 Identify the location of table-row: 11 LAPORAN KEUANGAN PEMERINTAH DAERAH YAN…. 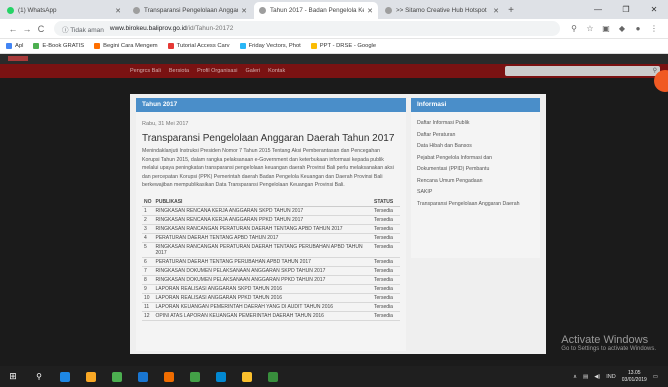
(271, 307).